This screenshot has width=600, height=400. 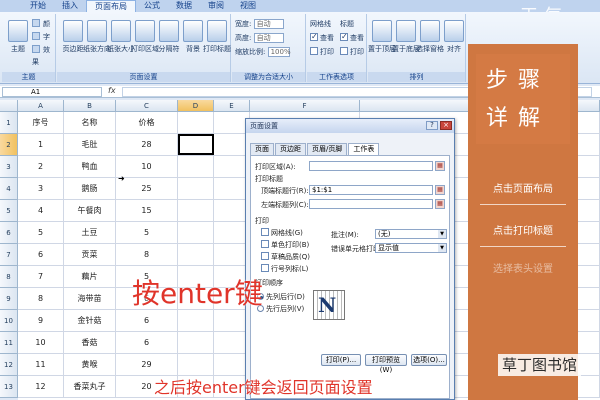 I want to click on rowcol-checkbox, so click(x=265, y=268).